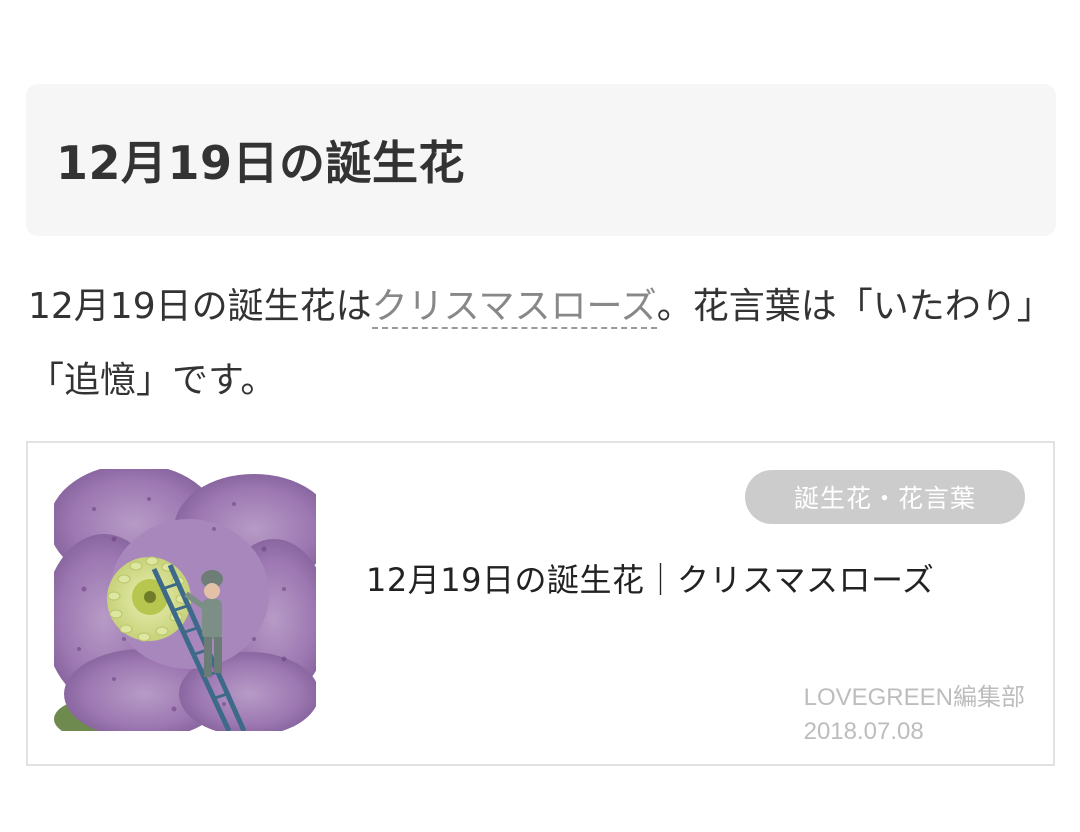 Image resolution: width=1080 pixels, height=832 pixels. What do you see at coordinates (200, 306) in the screenshot?
I see `intro-text-before: 12月19日の誕生花は` at bounding box center [200, 306].